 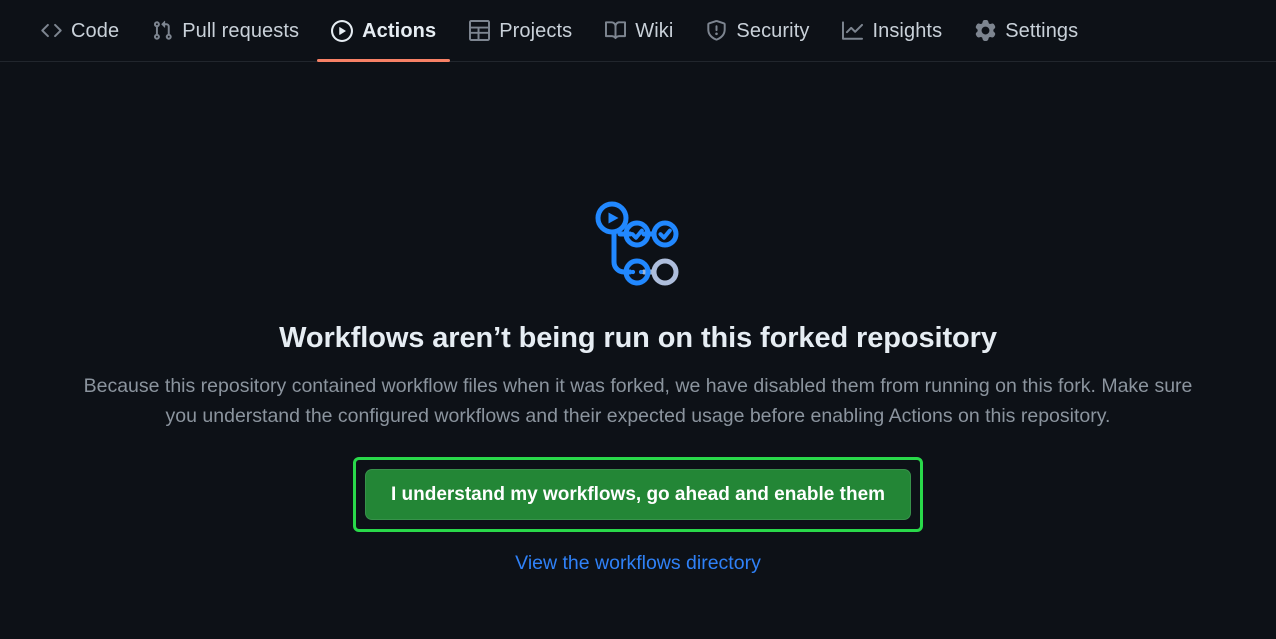 I want to click on nav-item-label: Insights, so click(x=907, y=30).